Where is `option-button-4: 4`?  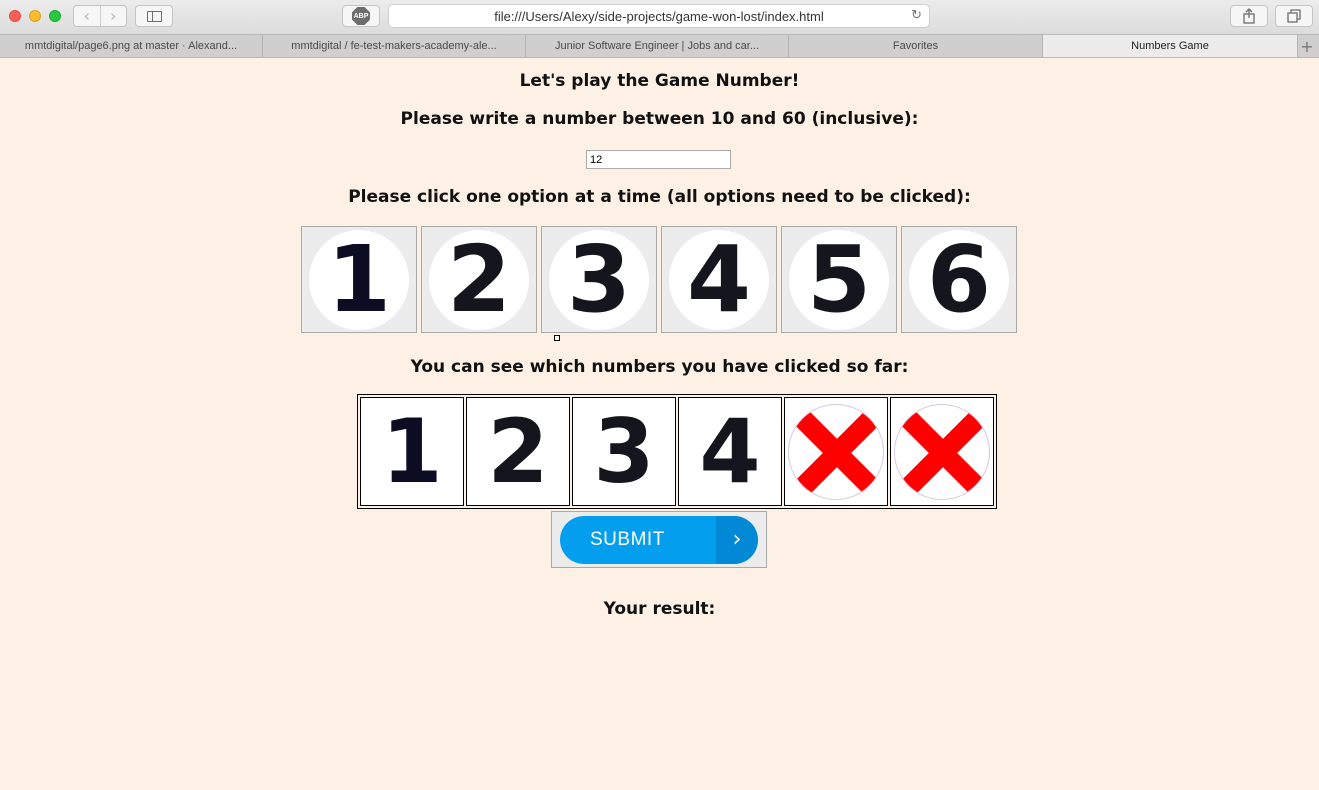 option-button-4: 4 is located at coordinates (719, 279).